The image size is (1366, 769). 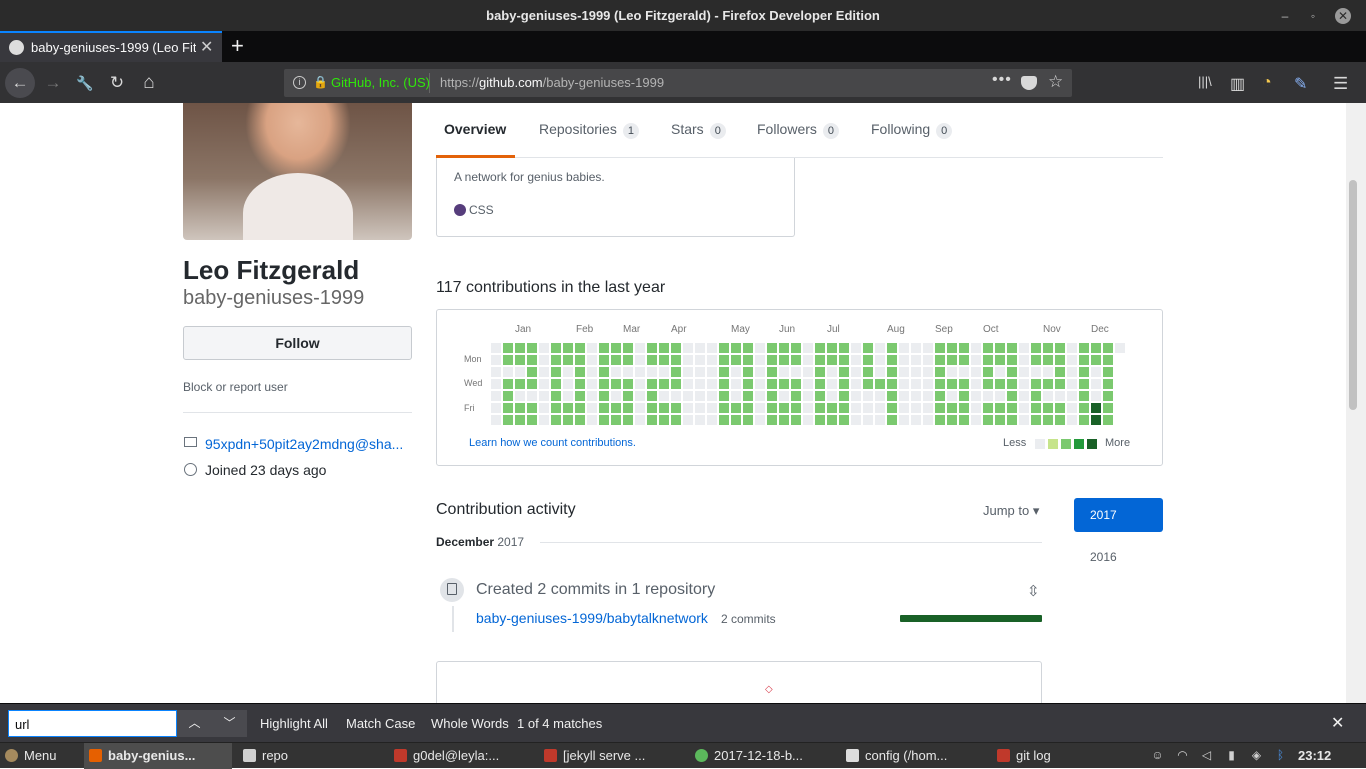 What do you see at coordinates (1103, 557) in the screenshot?
I see `year-2016-link: 2016` at bounding box center [1103, 557].